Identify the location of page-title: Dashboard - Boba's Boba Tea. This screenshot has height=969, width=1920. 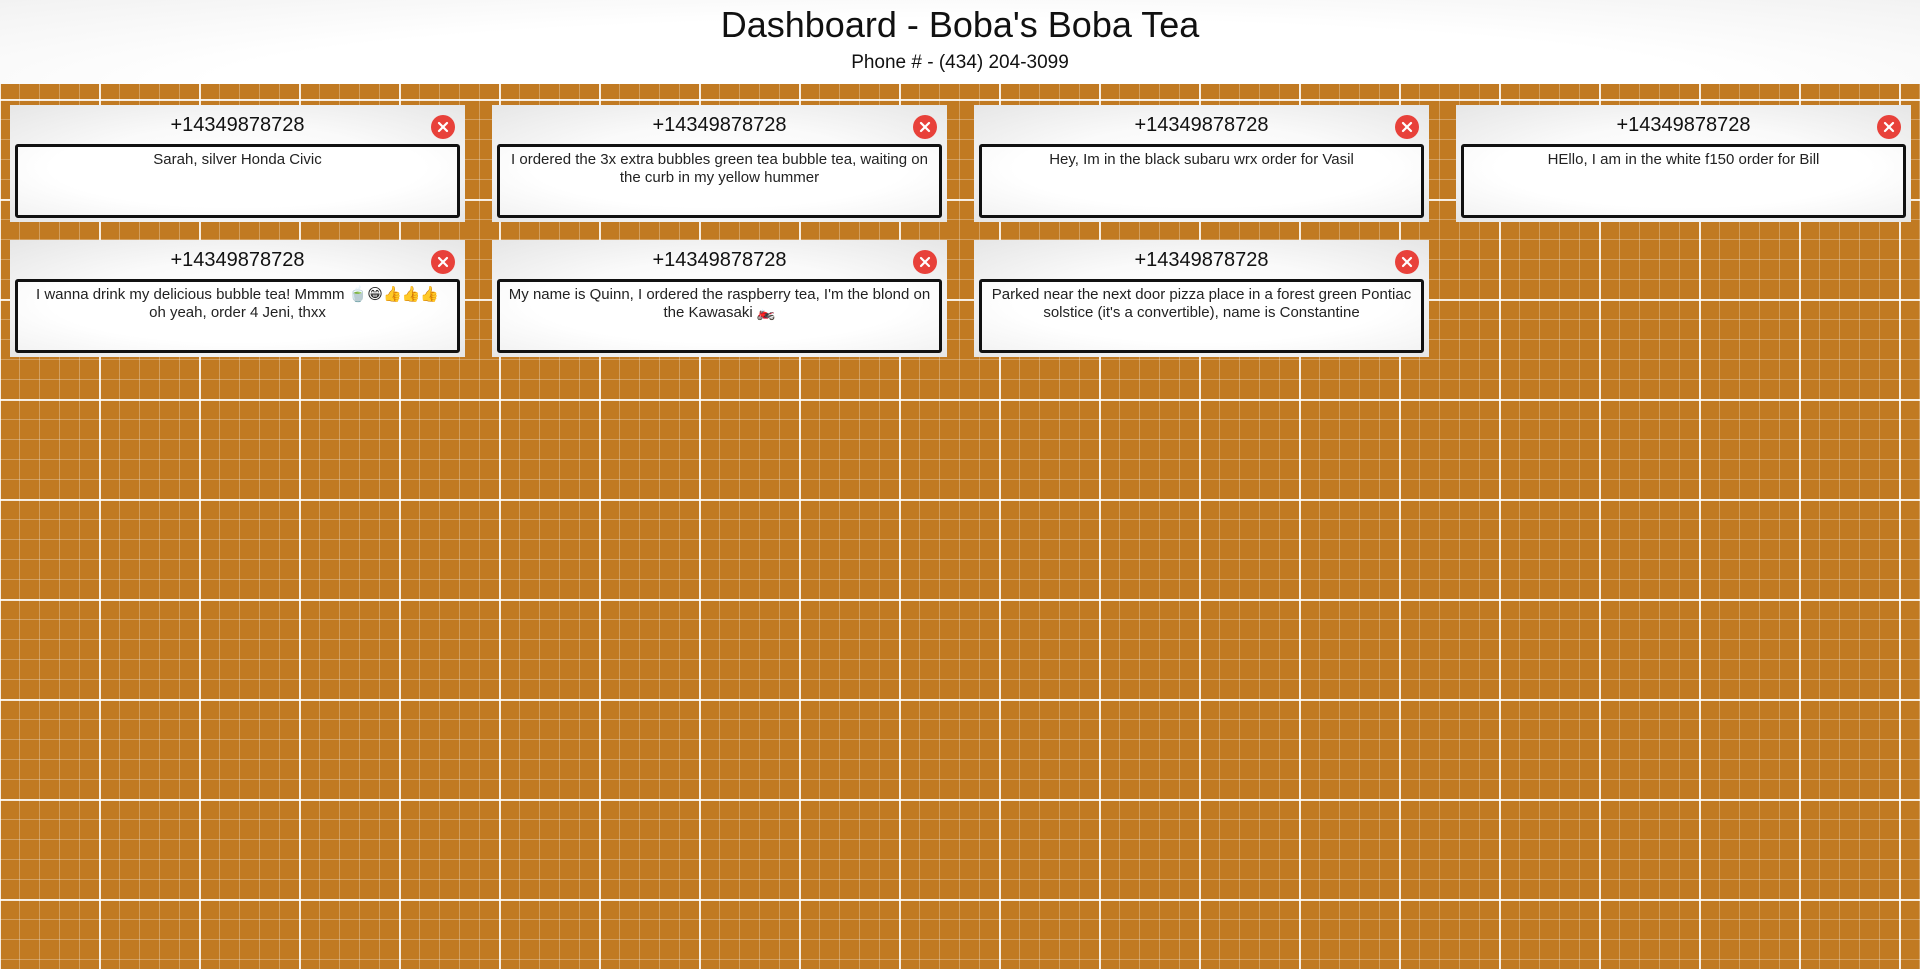
(960, 24).